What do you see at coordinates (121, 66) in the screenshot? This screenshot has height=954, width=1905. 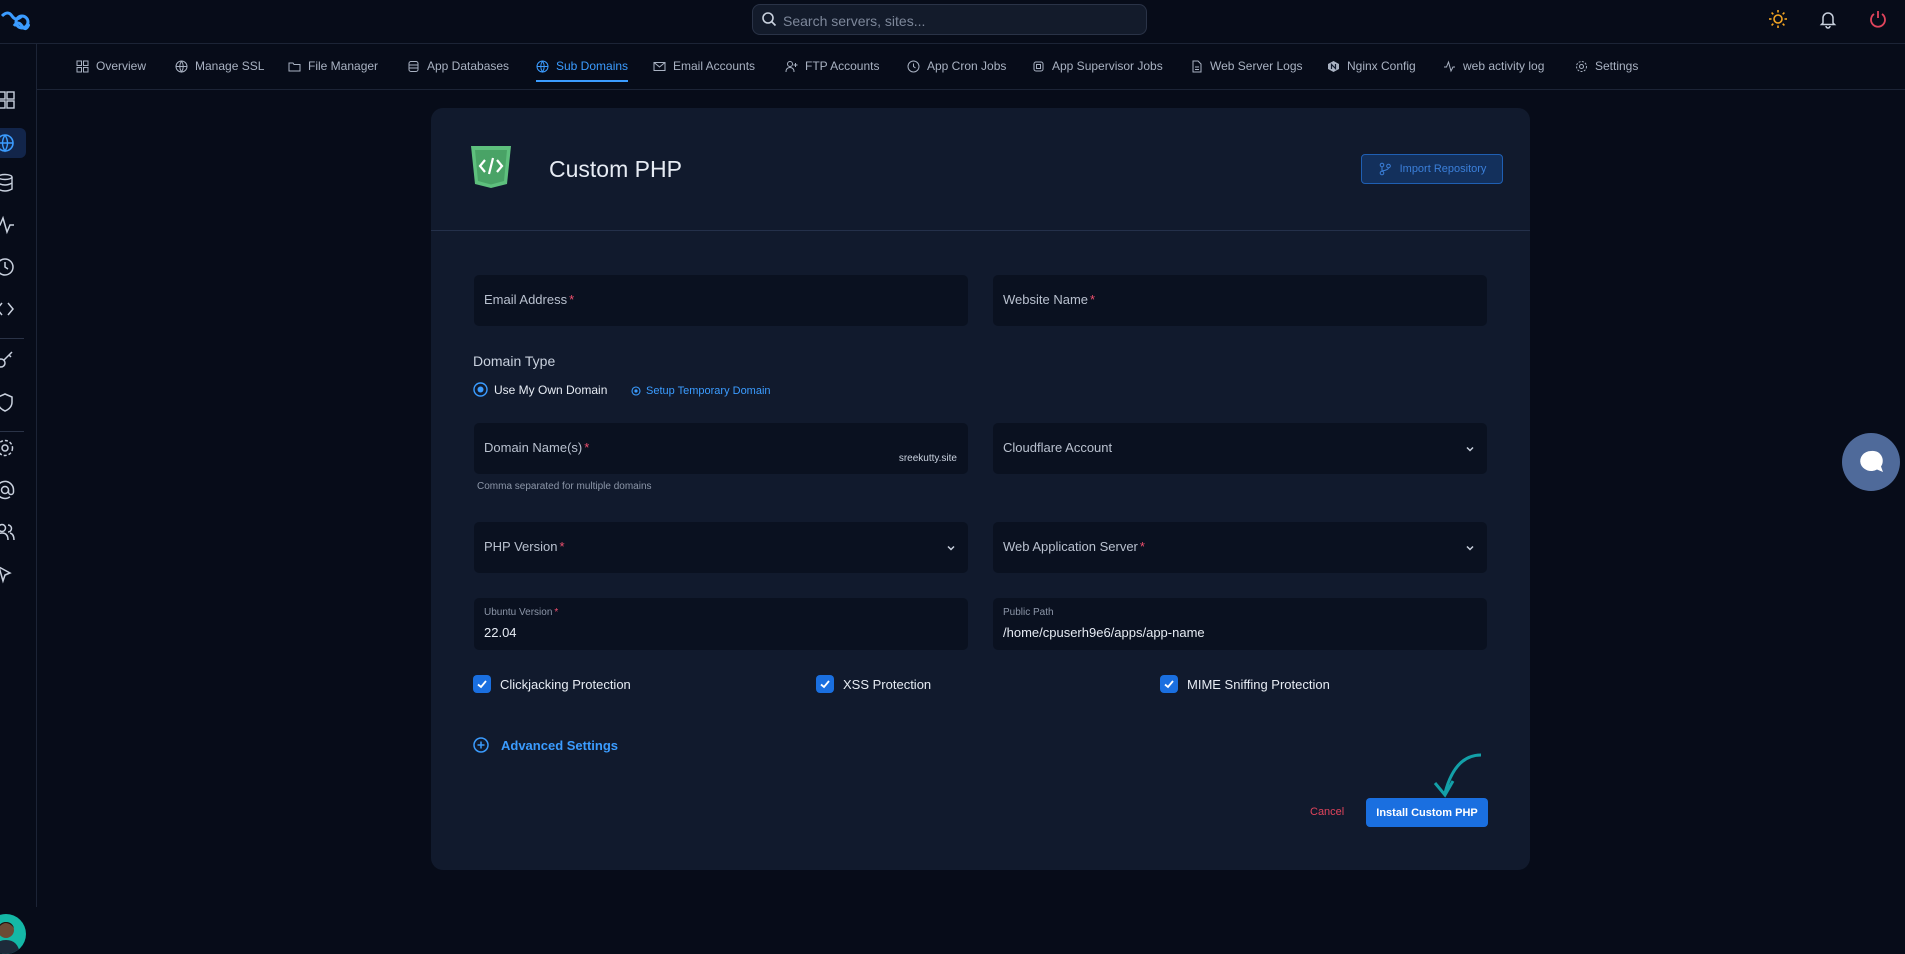 I see `tab-label: Overview` at bounding box center [121, 66].